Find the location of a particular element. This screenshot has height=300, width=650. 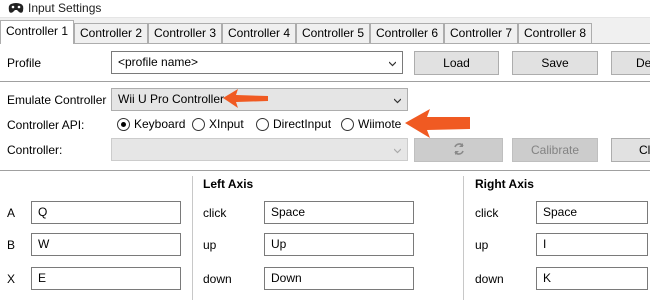

right-axis-click-label: click is located at coordinates (487, 213).